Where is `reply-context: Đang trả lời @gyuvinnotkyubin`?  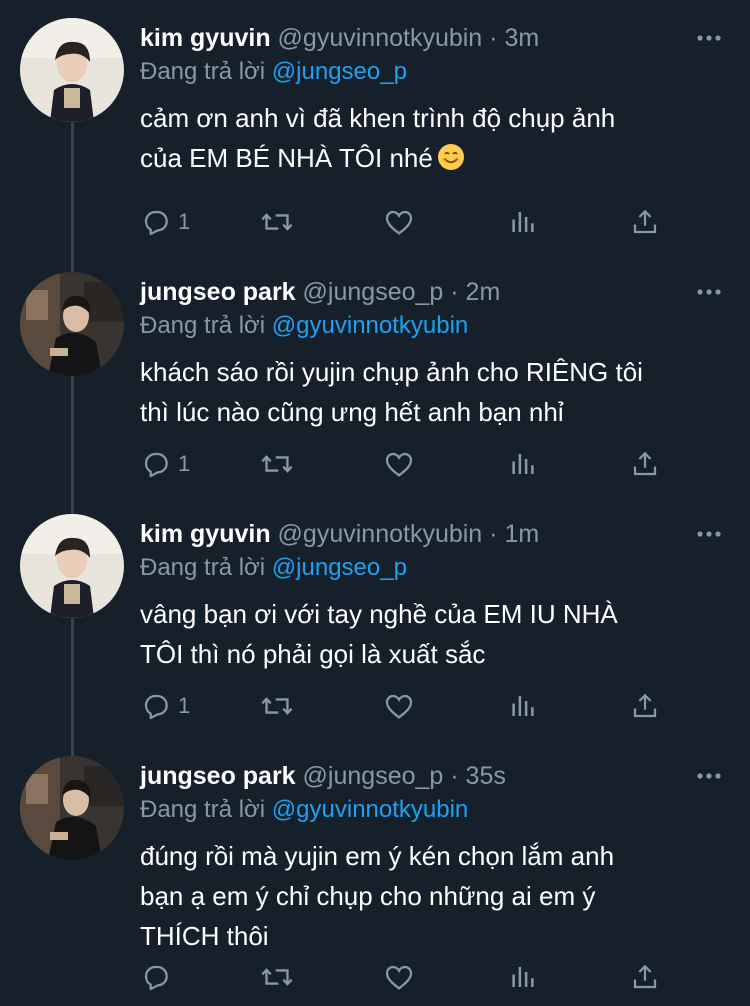 reply-context: Đang trả lời @gyuvinnotkyubin is located at coordinates (304, 326).